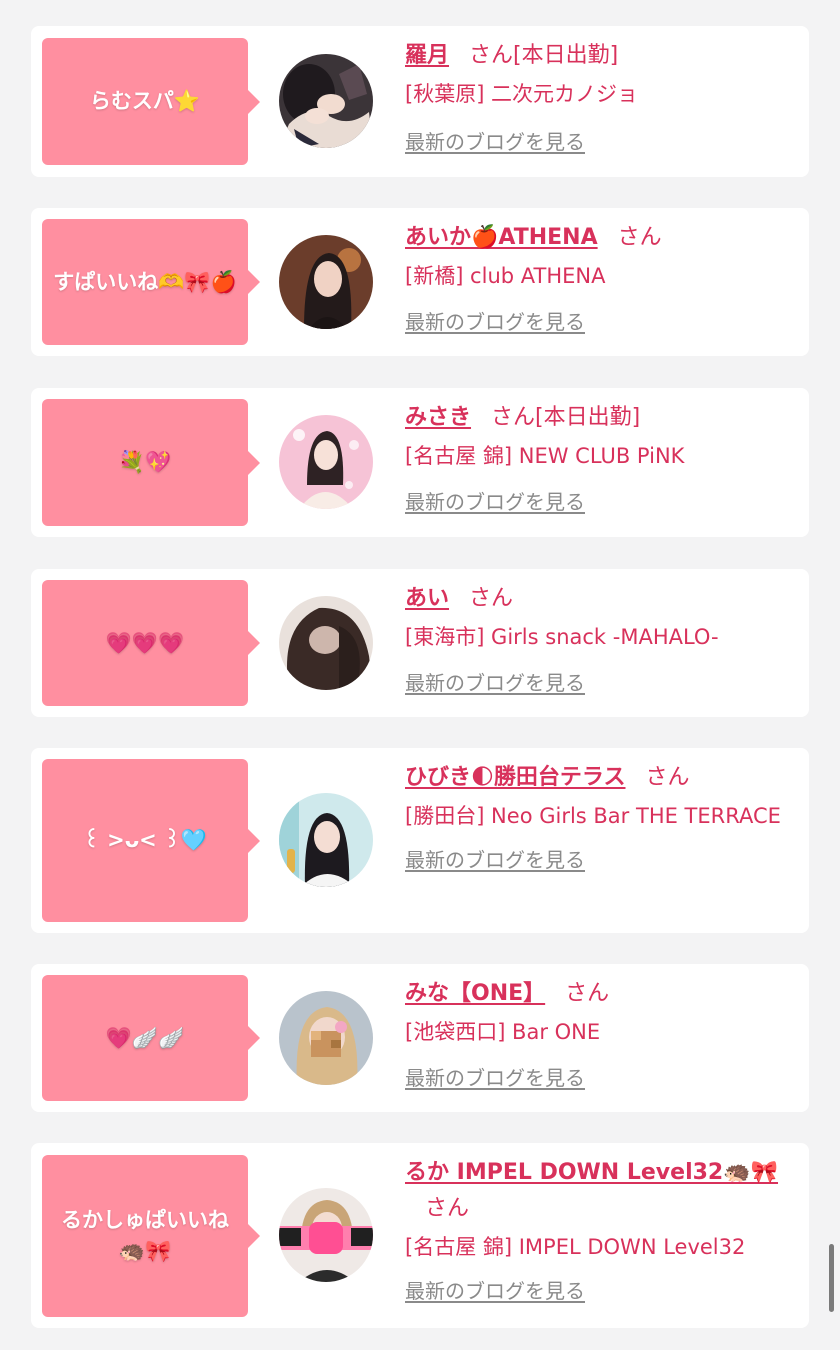  Describe the element at coordinates (575, 1247) in the screenshot. I see `shop-name: [名古屋 錦] IMPEL DOWN Level32` at that location.